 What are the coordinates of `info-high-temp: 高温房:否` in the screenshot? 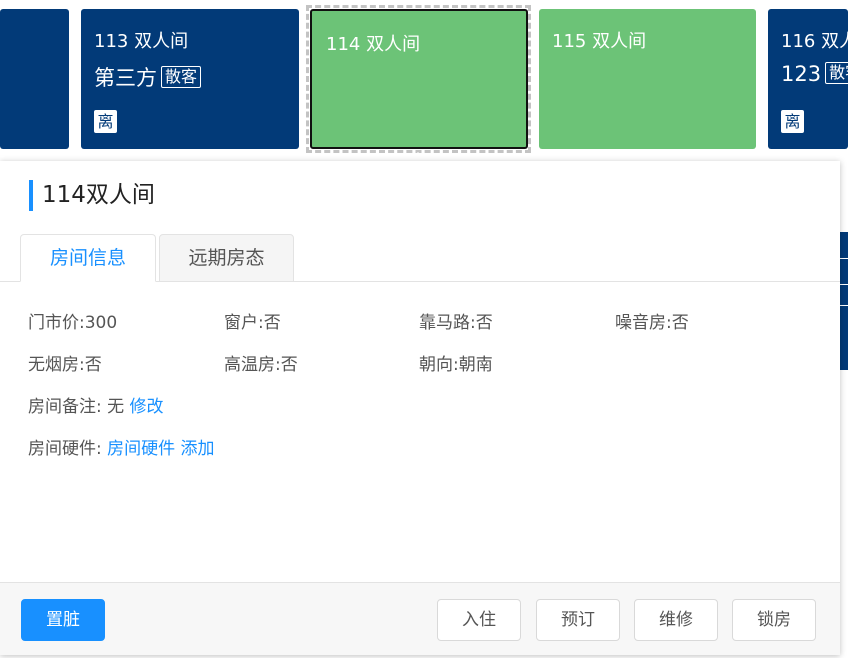 It's located at (261, 365).